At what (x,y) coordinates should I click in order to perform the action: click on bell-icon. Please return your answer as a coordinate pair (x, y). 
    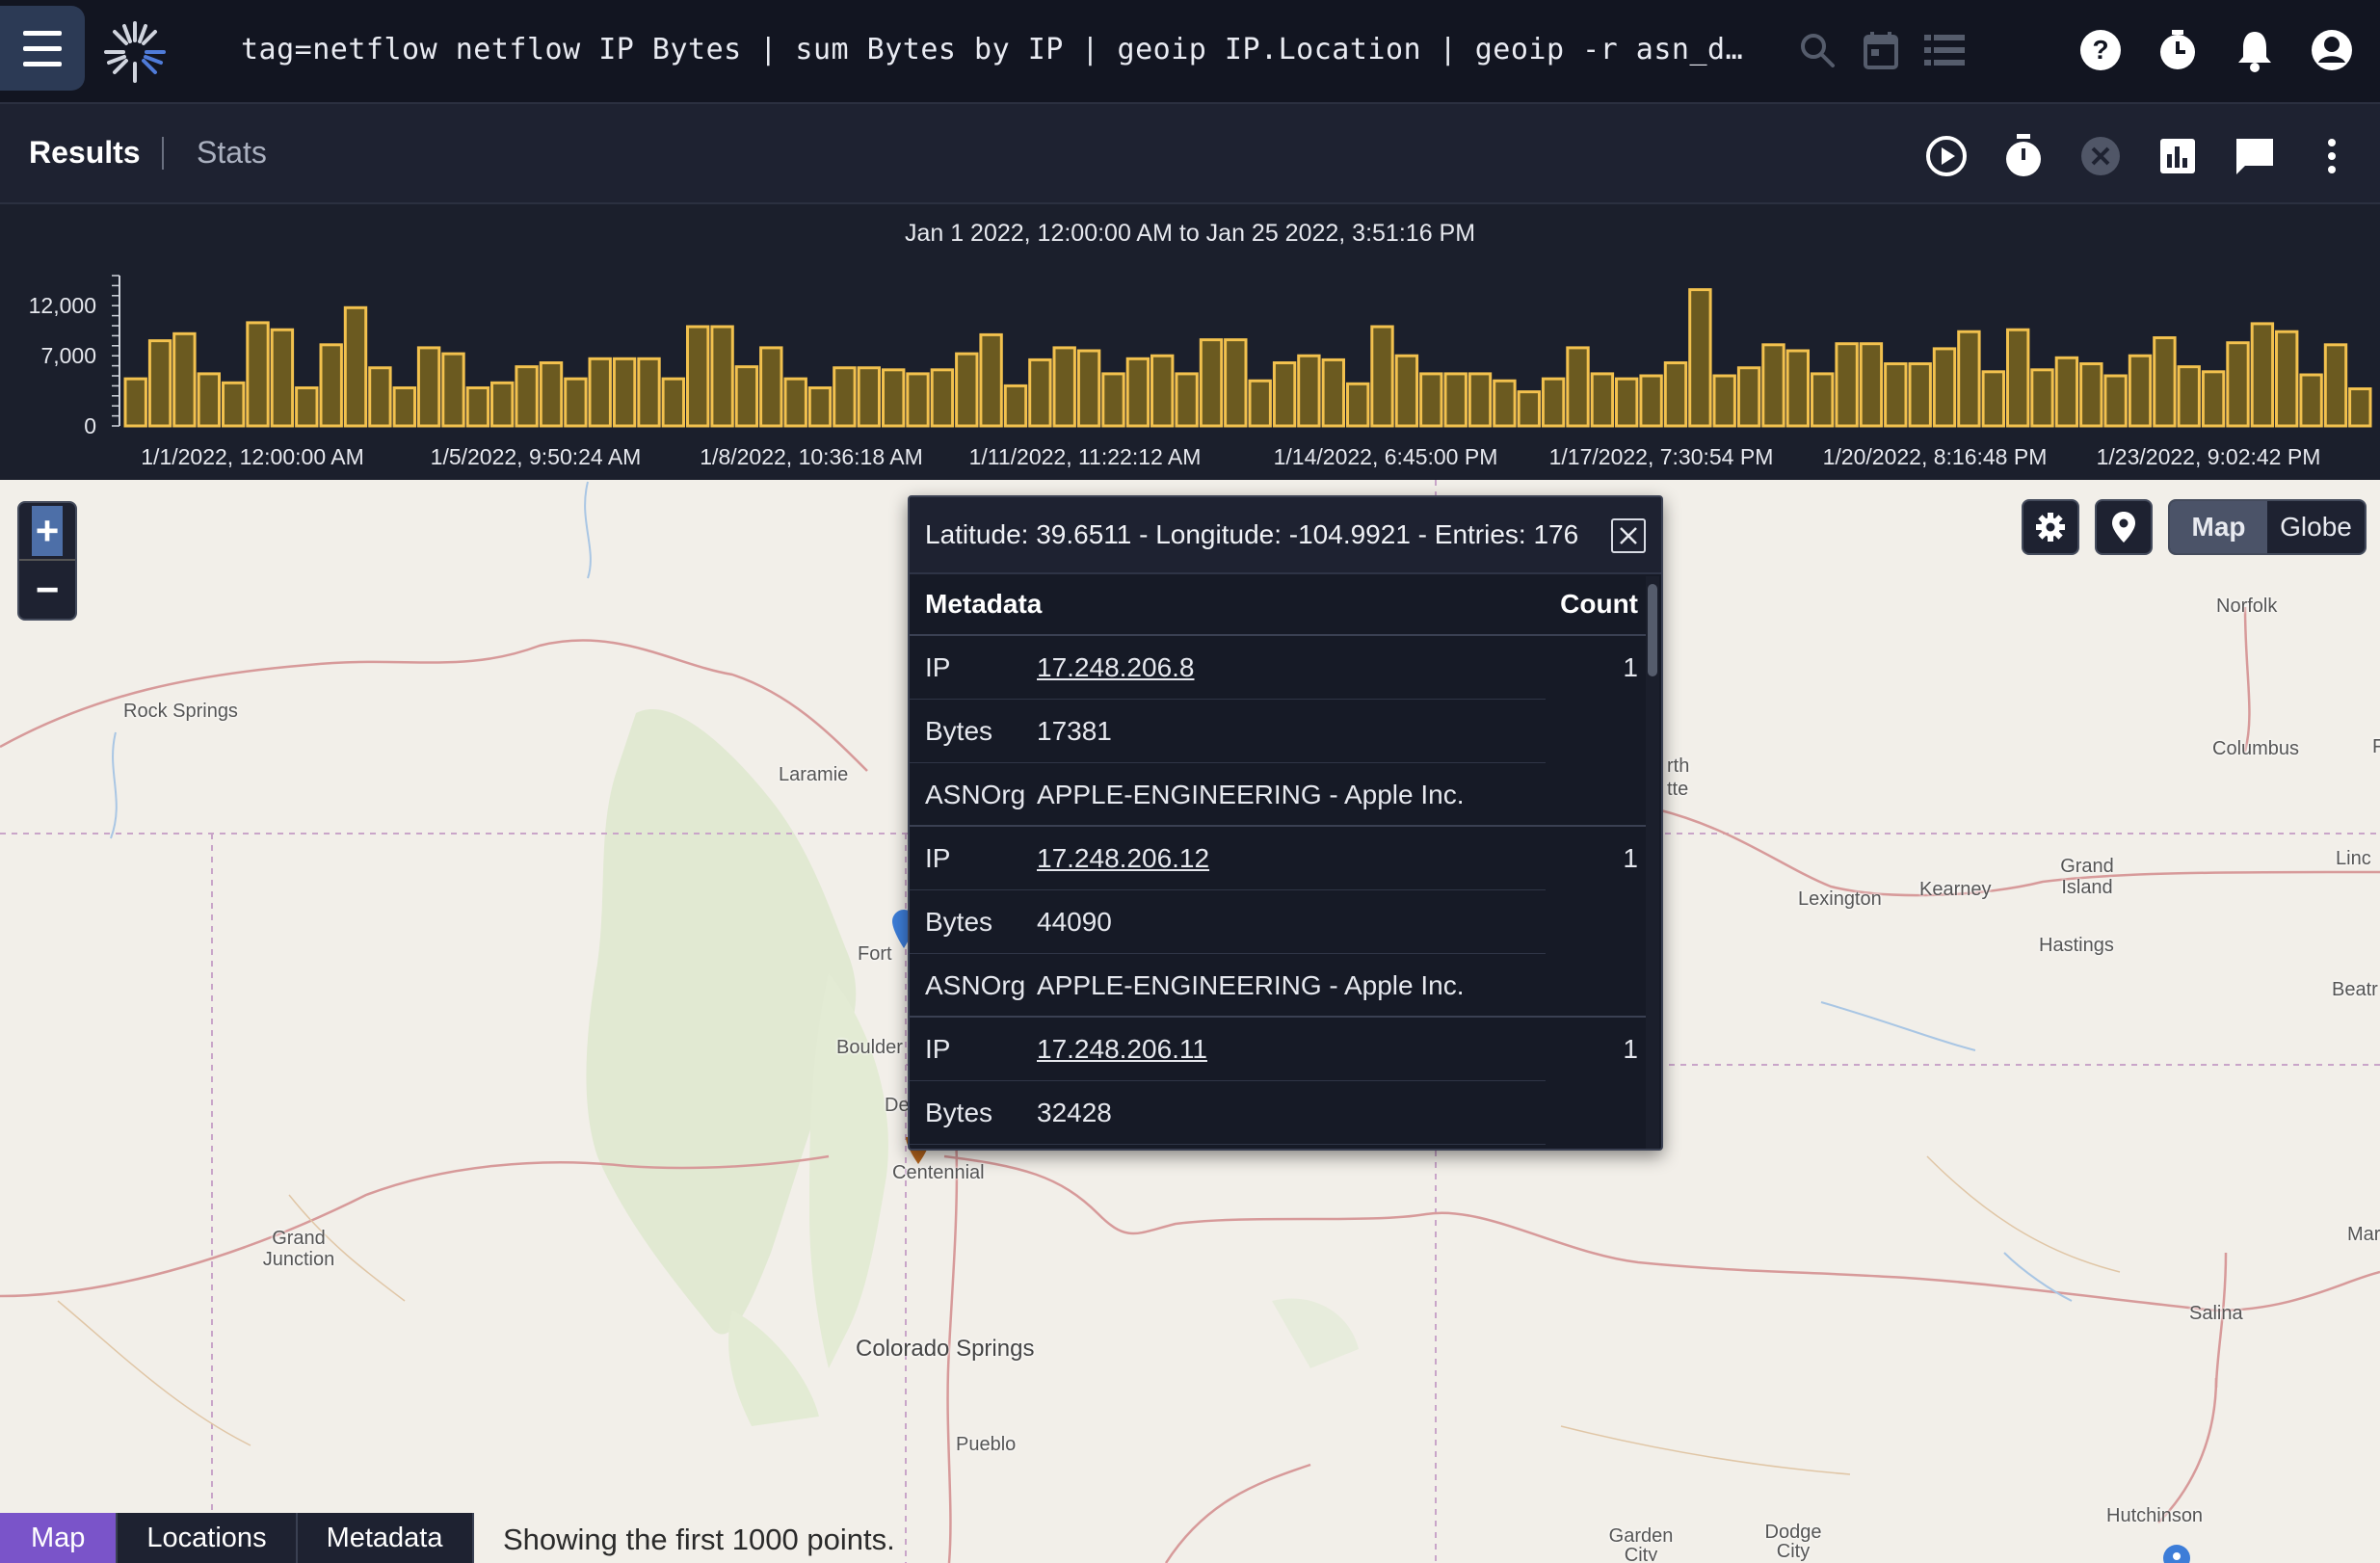
    Looking at the image, I should click on (2255, 50).